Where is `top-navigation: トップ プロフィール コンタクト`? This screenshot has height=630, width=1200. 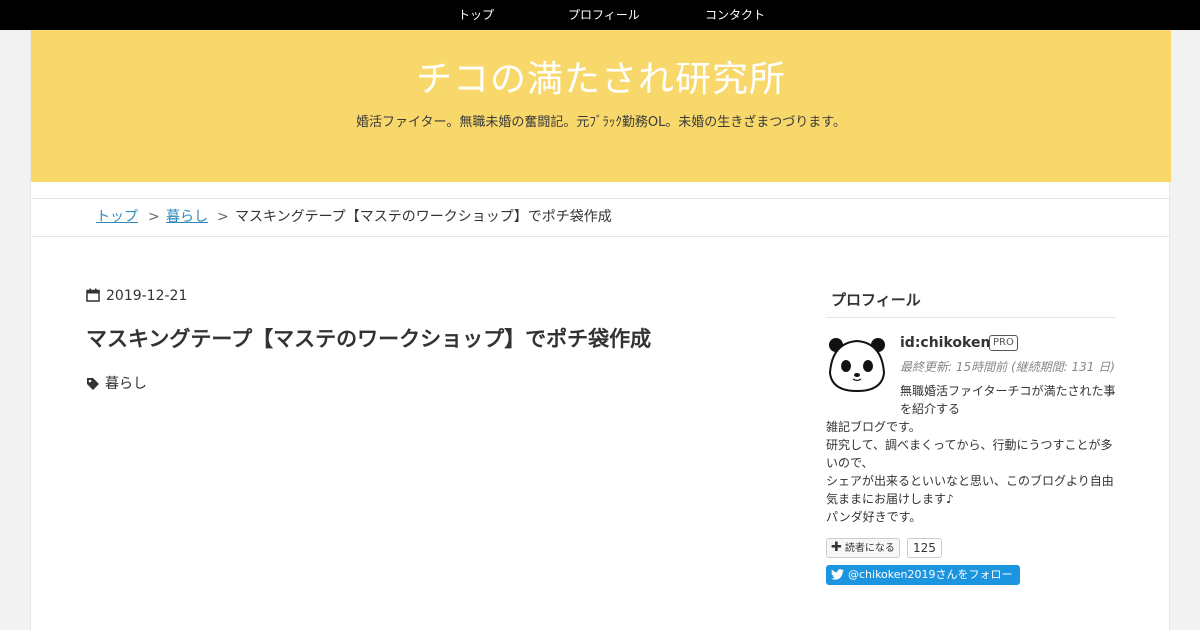
top-navigation: トップ プロフィール コンタクト is located at coordinates (600, 15).